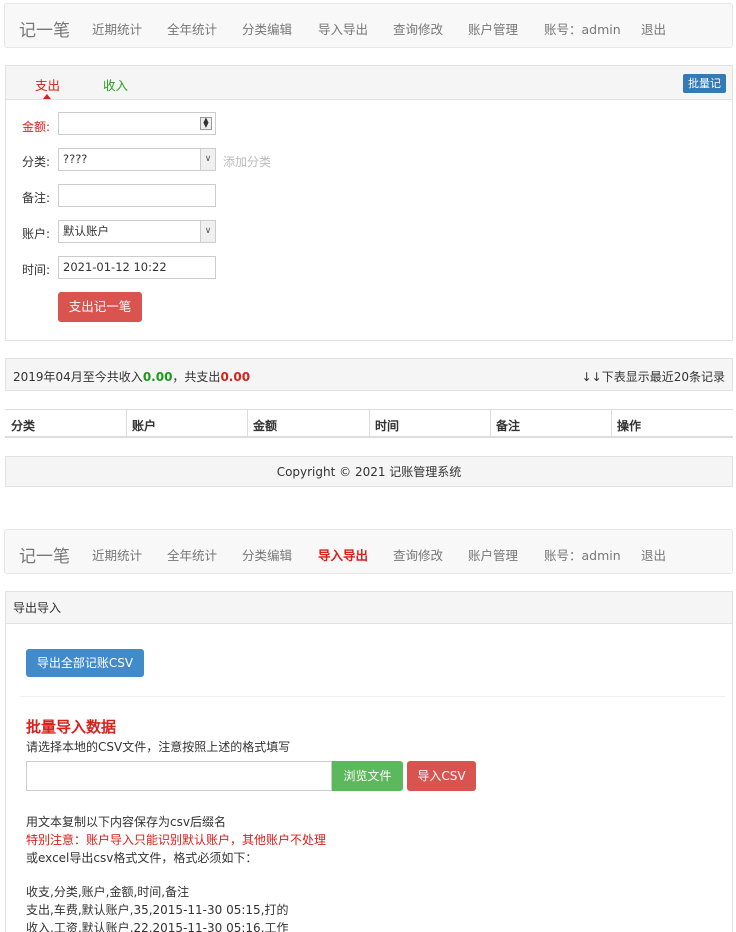  I want to click on time-input: 2021-01-12 10:22, so click(137, 267).